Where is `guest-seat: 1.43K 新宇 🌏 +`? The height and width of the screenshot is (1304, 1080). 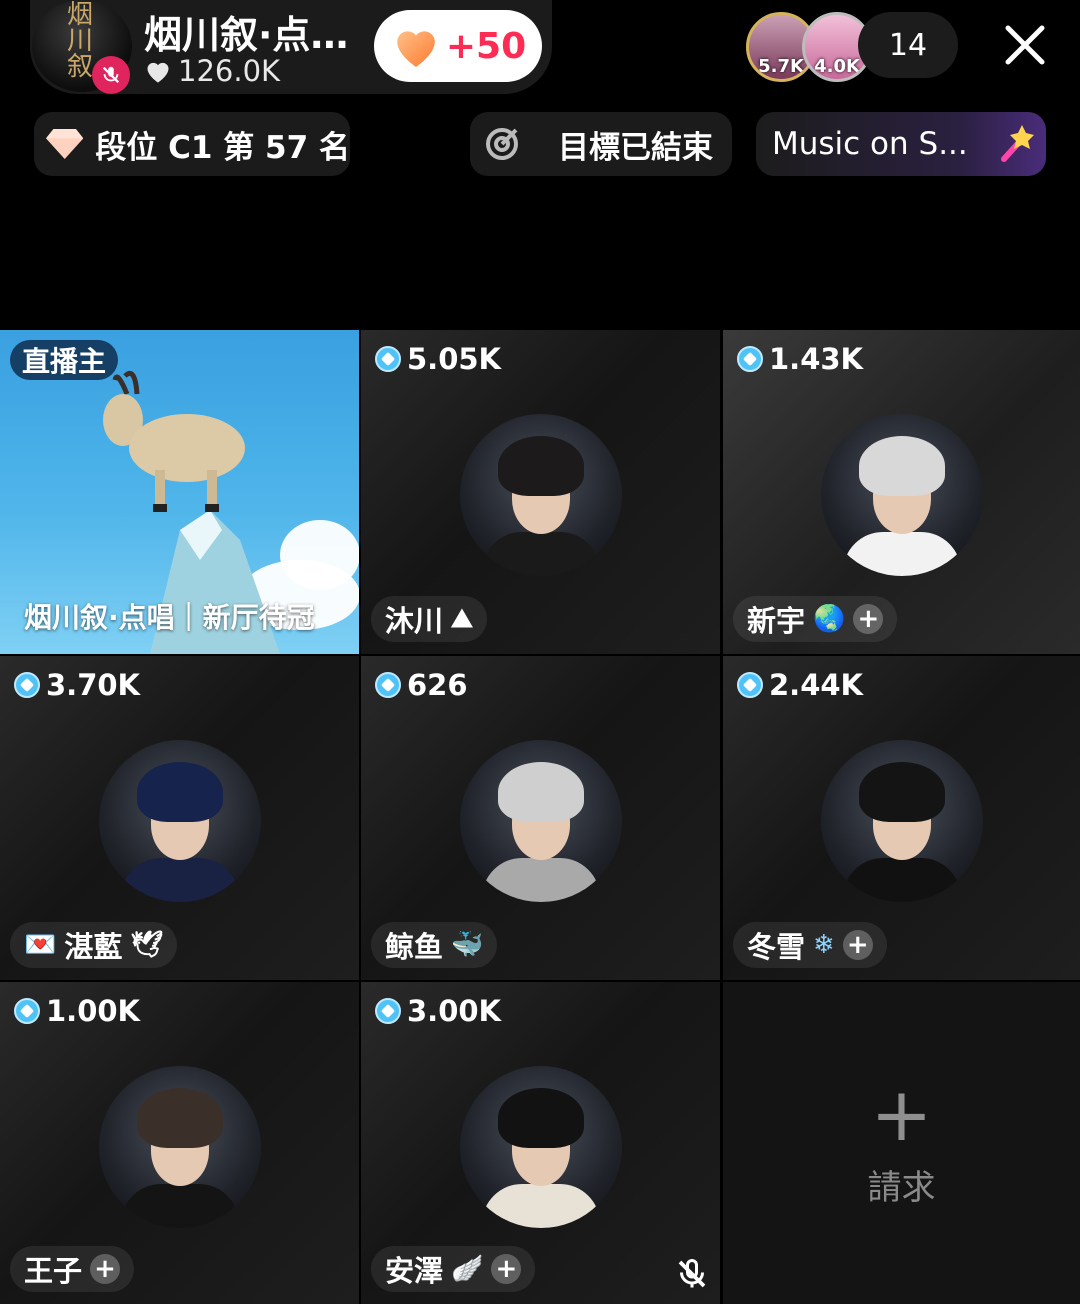 guest-seat: 1.43K 新宇 🌏 + is located at coordinates (901, 492).